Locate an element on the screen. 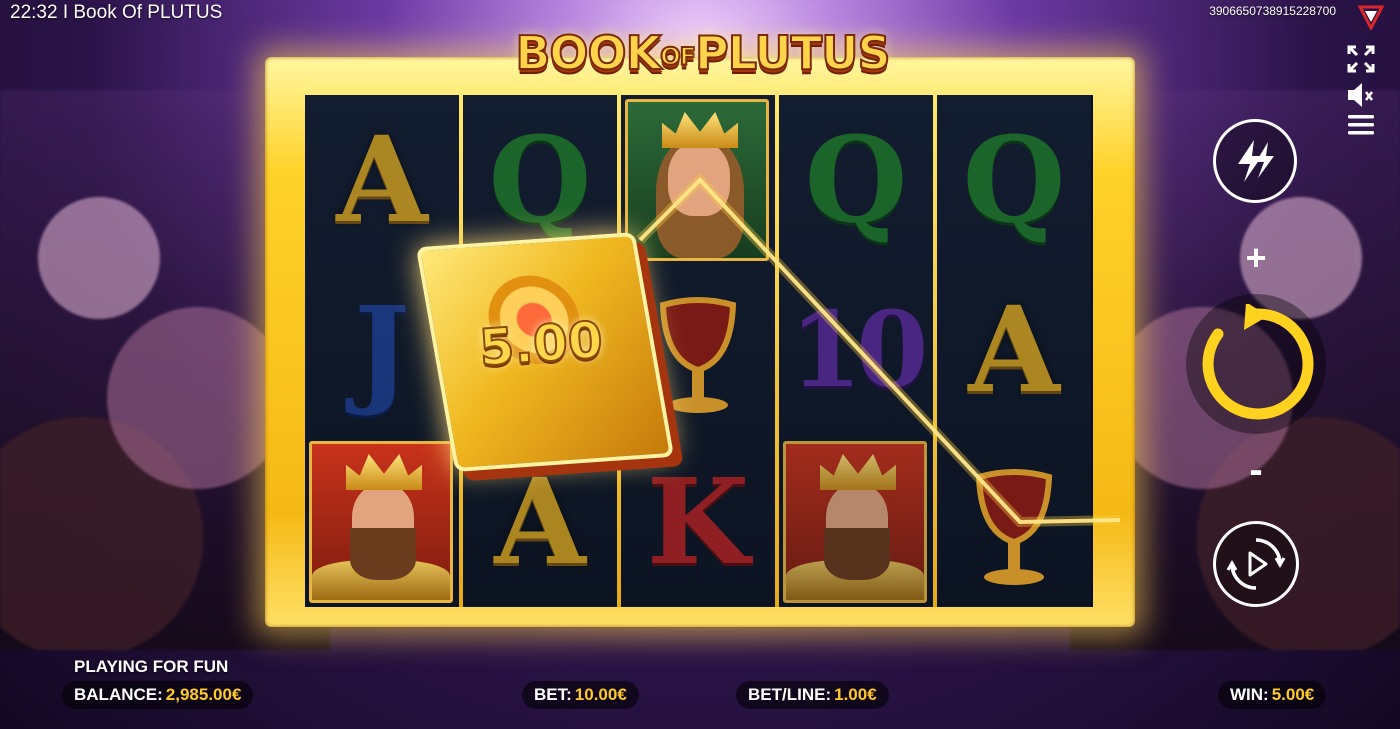 This screenshot has height=729, width=1400. balance-label: BALANCE: is located at coordinates (118, 694).